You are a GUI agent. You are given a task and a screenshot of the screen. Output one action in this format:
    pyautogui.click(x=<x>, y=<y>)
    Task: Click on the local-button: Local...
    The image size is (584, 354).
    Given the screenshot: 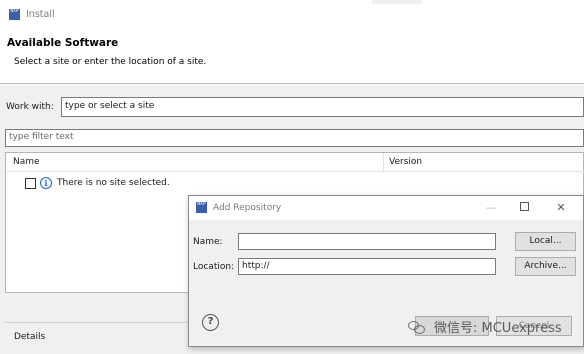 What is the action you would take?
    pyautogui.click(x=545, y=241)
    